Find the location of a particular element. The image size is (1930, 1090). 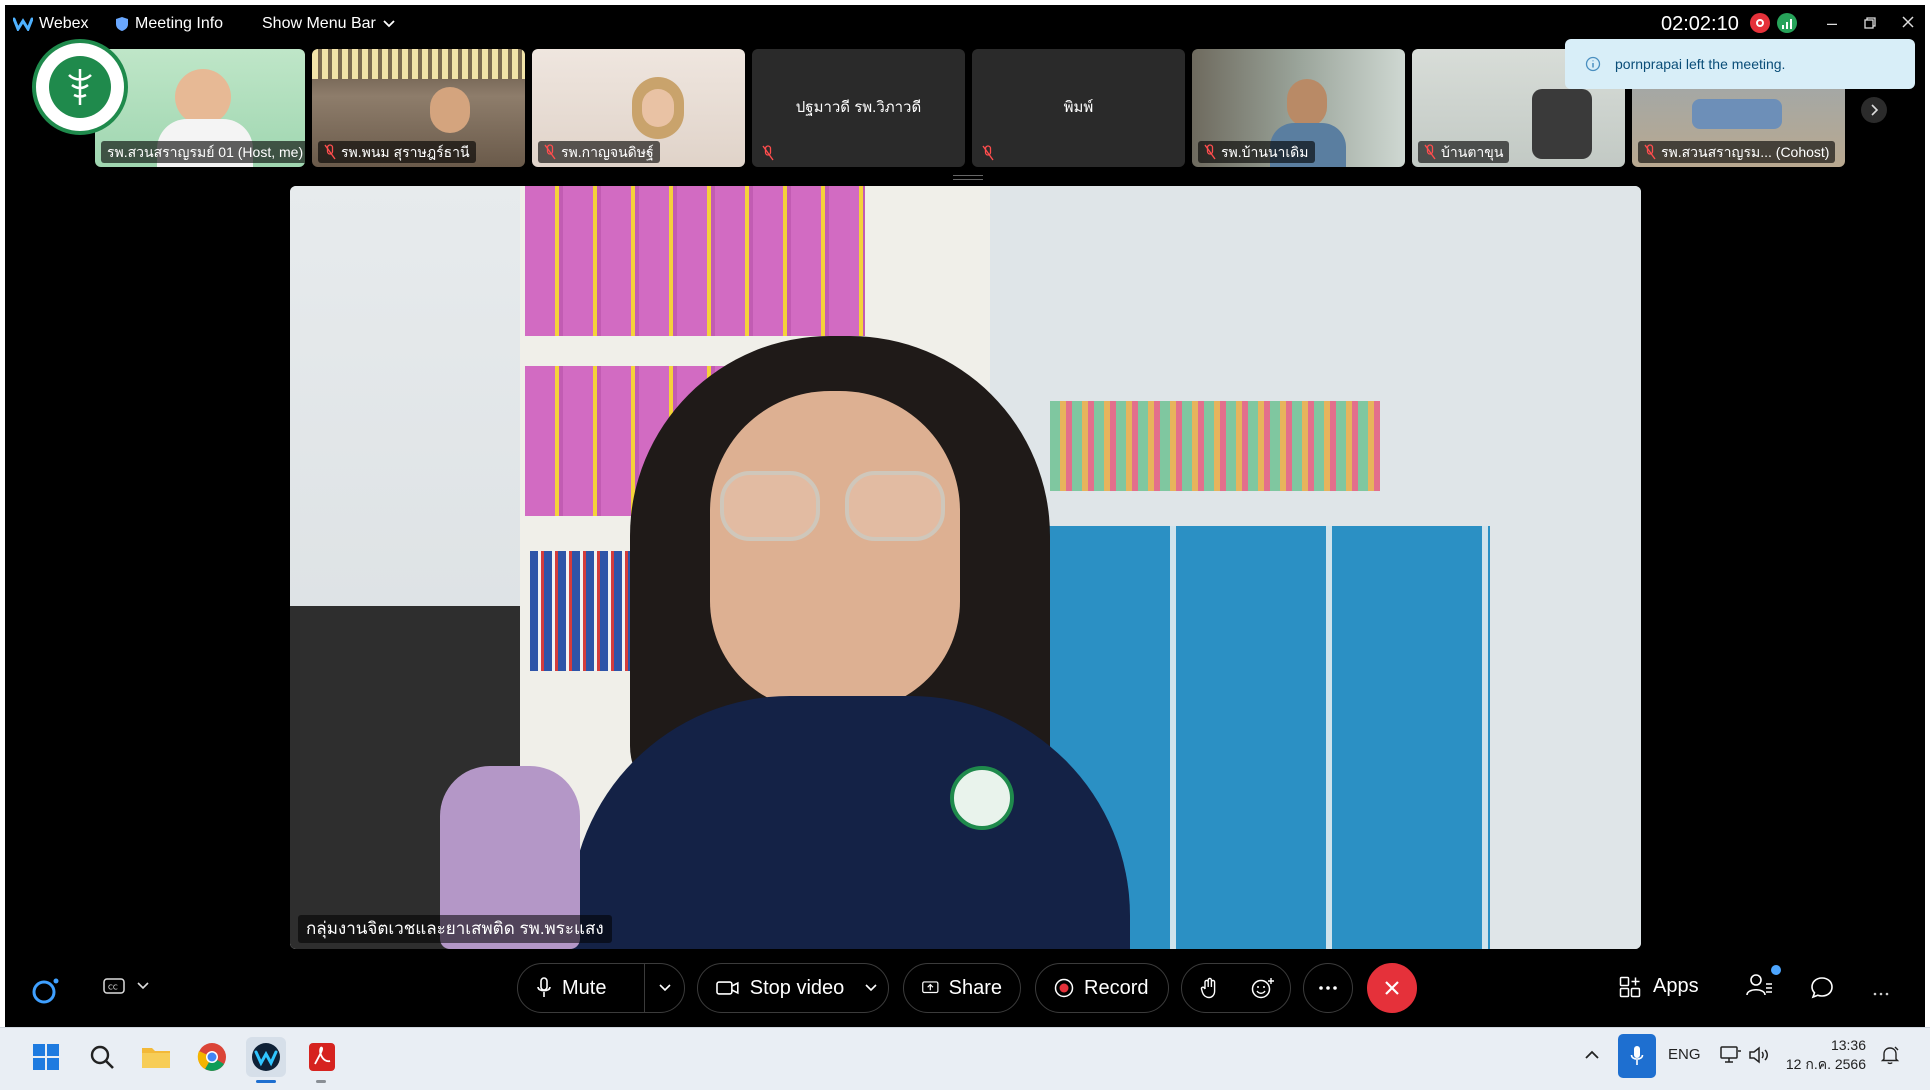

chevron-right-icon is located at coordinates (1875, 110).